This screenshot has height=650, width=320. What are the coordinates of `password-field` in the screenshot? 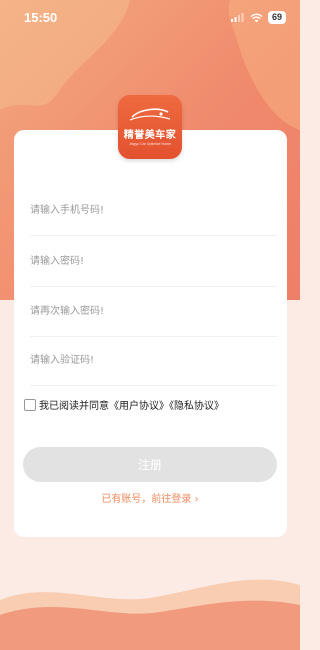 It's located at (153, 262).